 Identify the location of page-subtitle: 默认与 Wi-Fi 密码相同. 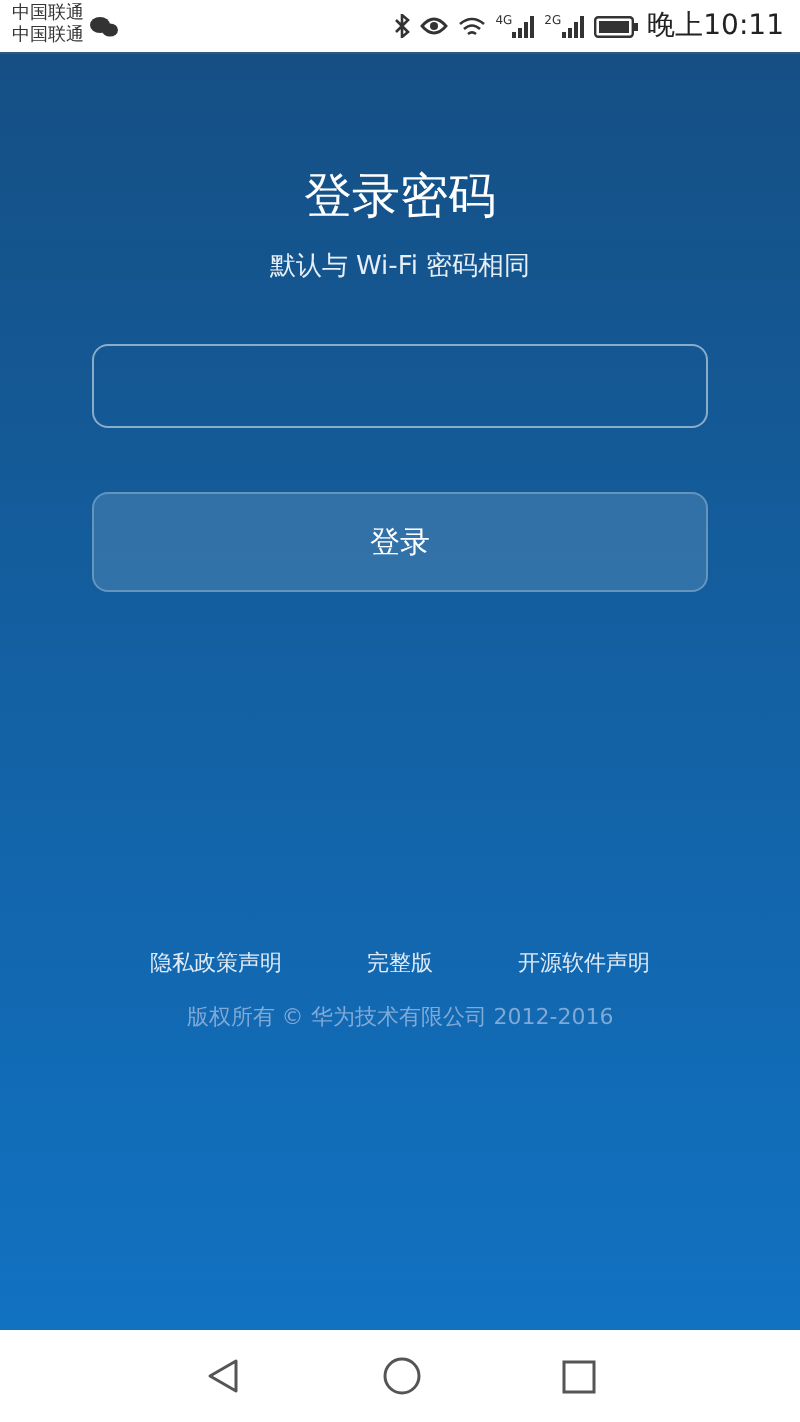
(400, 267).